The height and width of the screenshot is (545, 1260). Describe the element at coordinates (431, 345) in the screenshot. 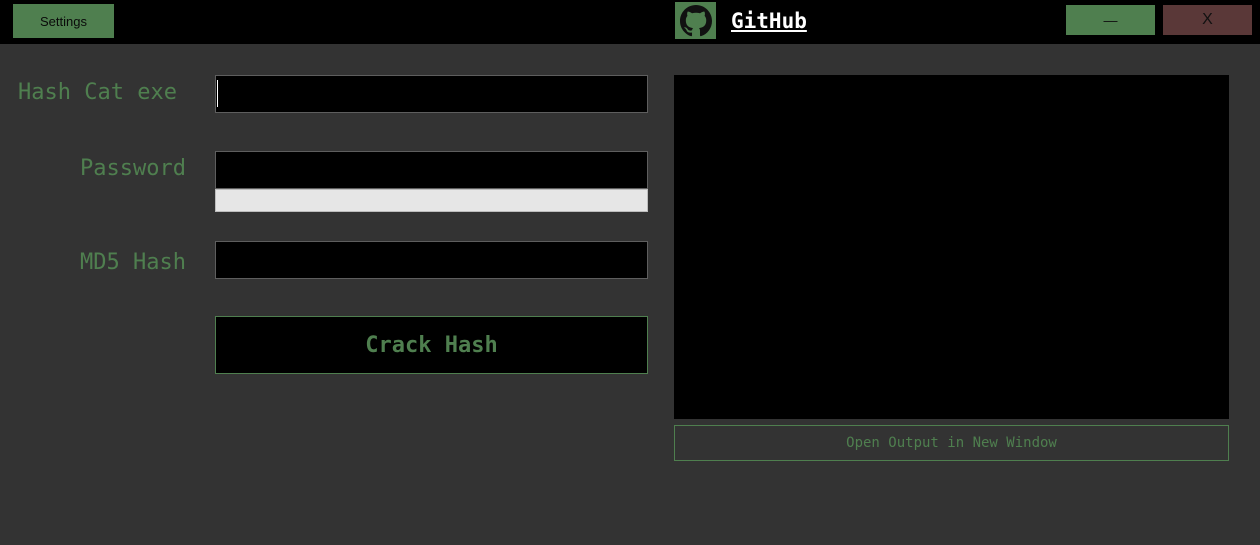

I see `crack-hash-button: Crack Hash` at that location.